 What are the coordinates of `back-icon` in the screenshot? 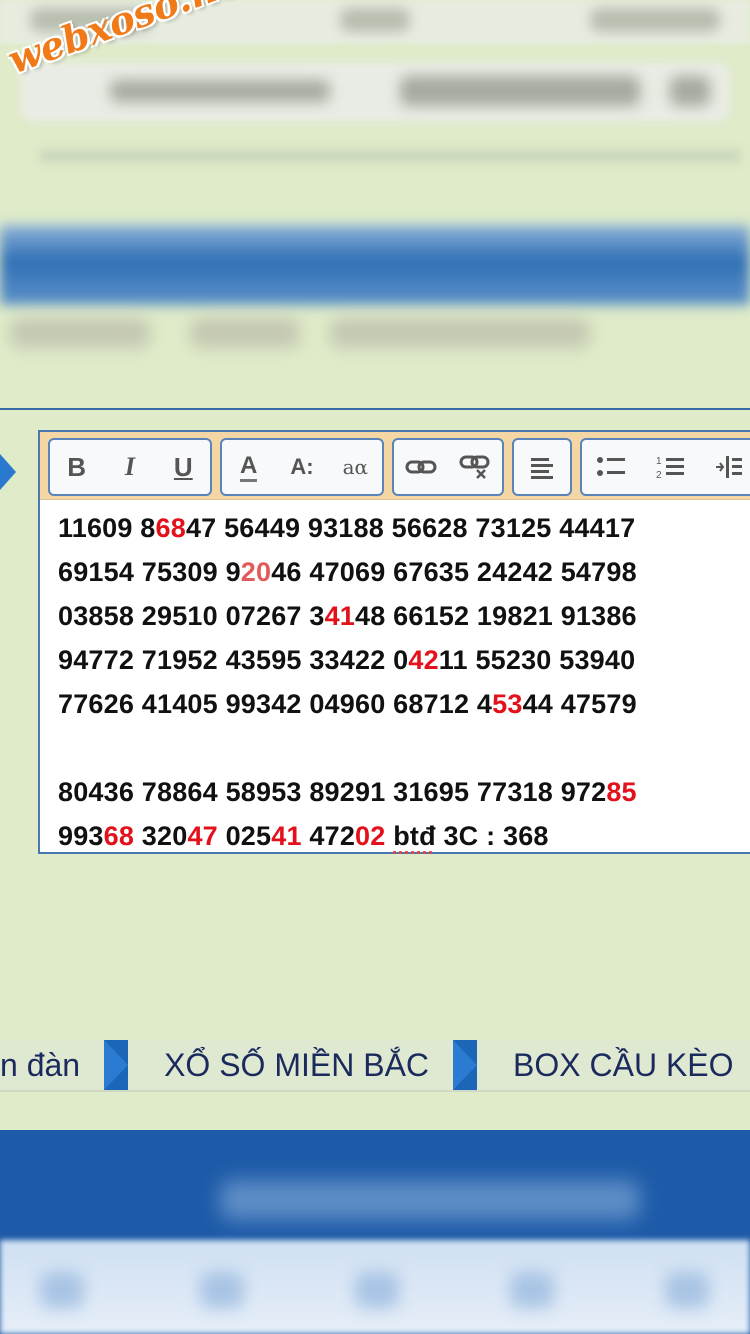 It's located at (62, 1290).